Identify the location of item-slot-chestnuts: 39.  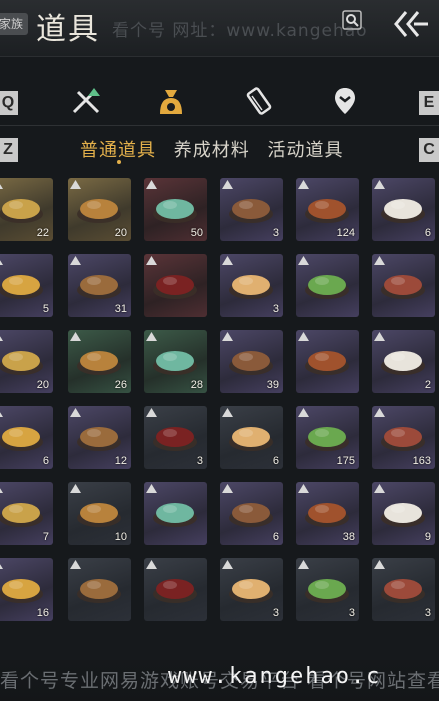
(251, 361).